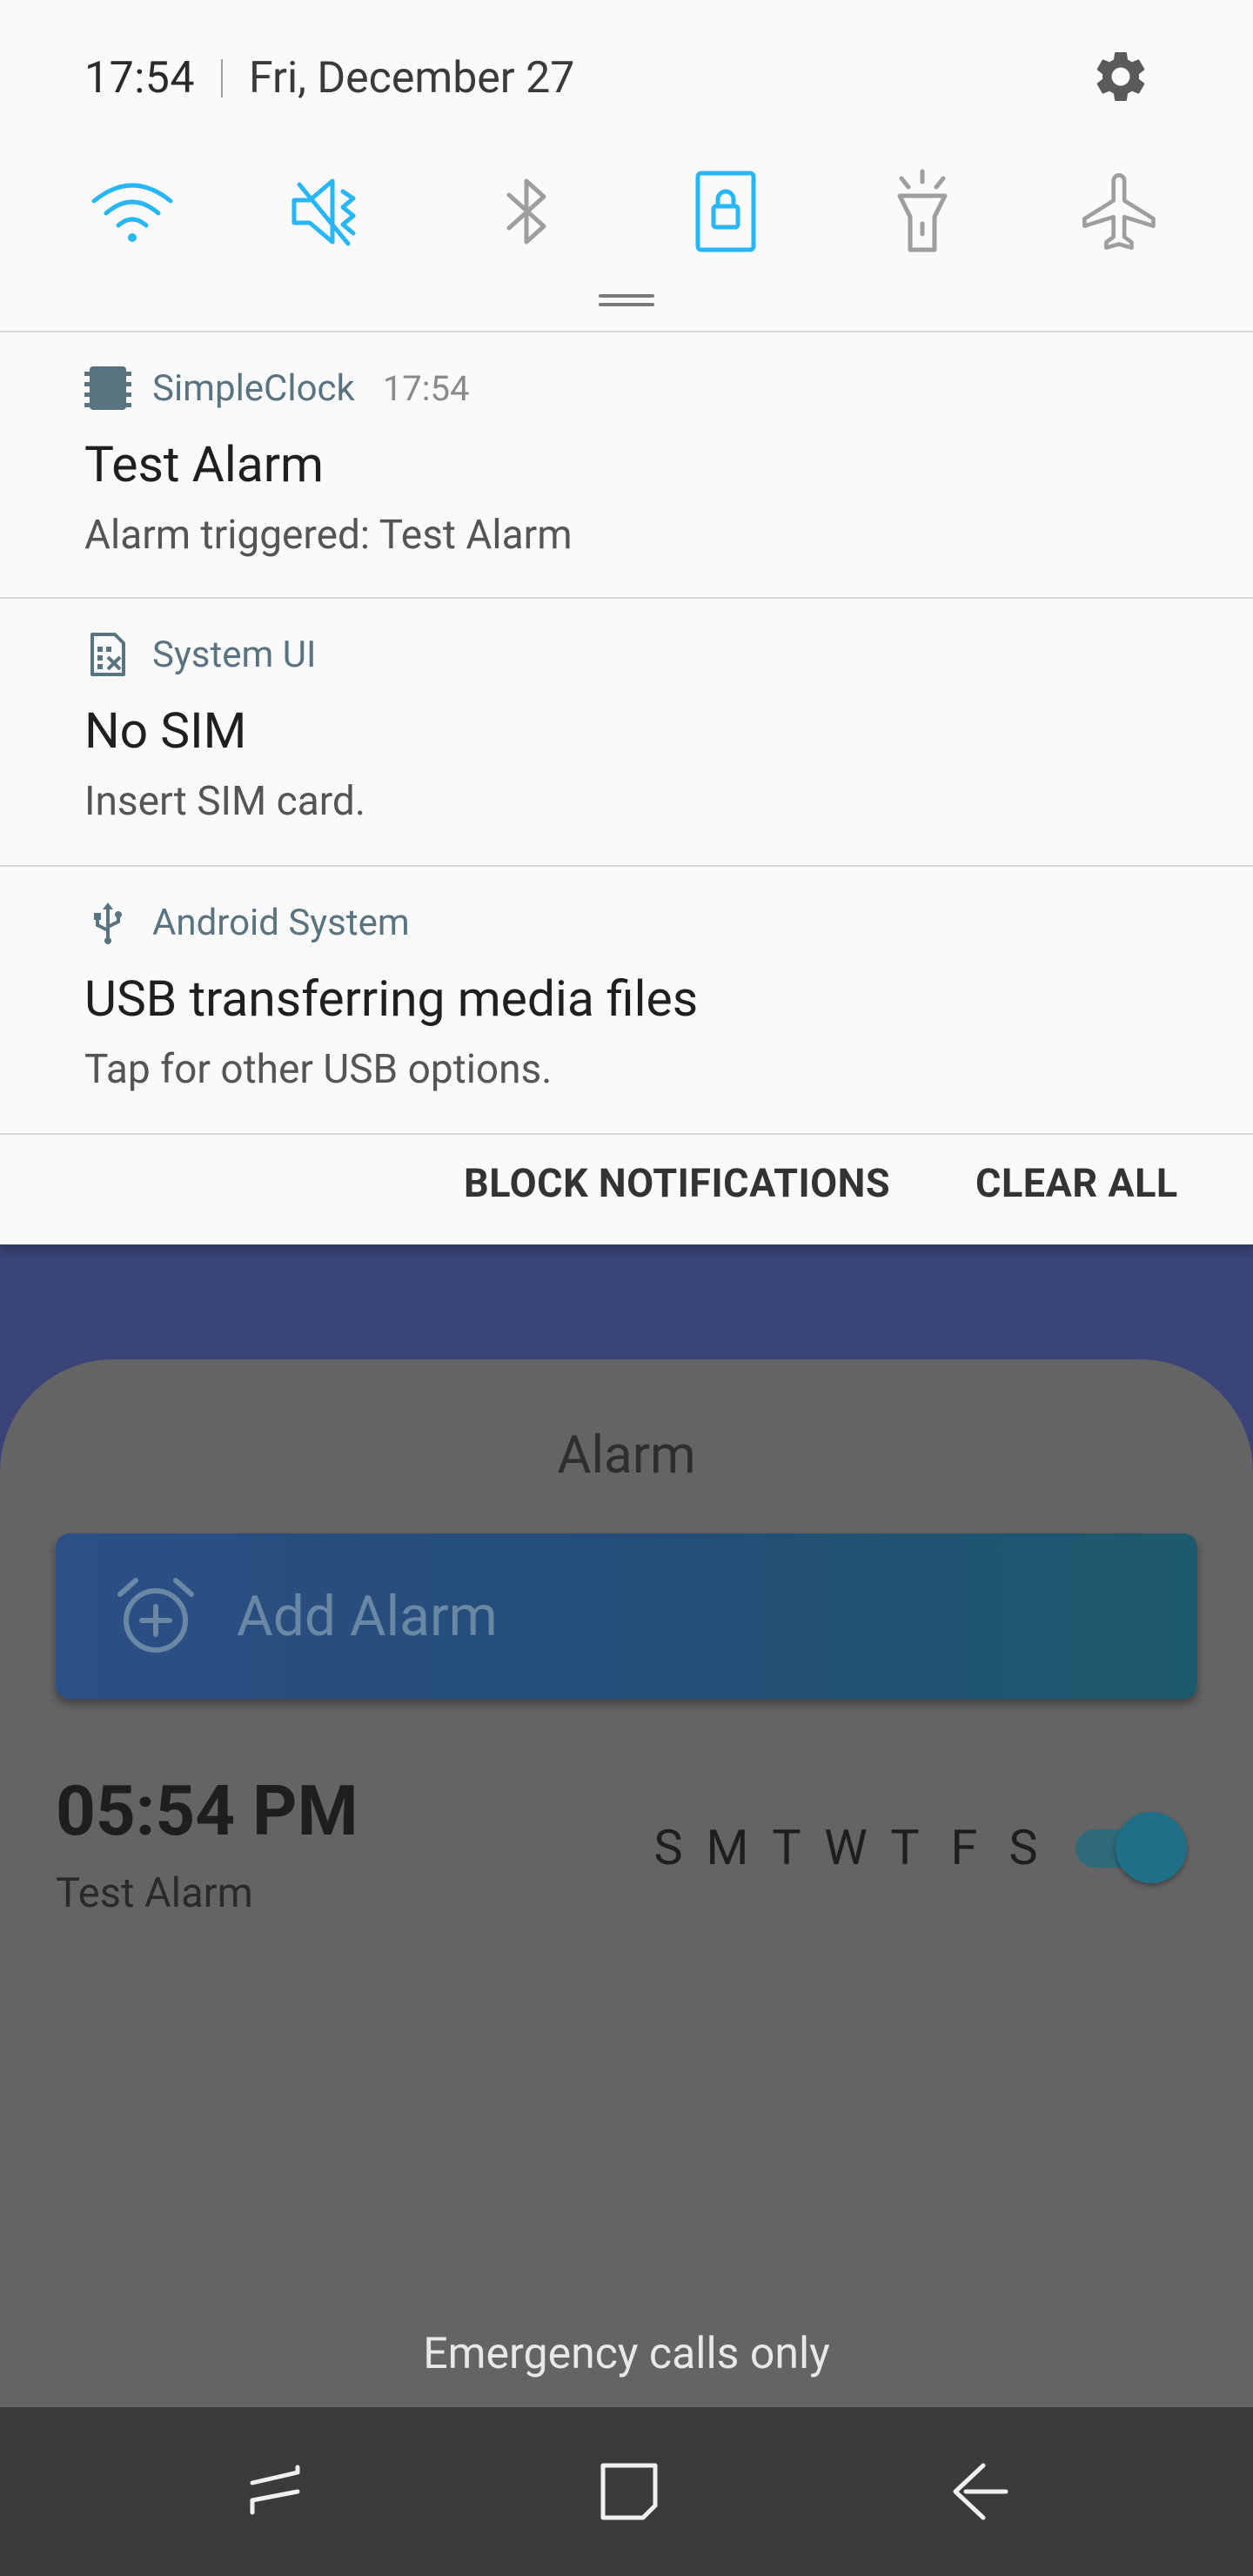  Describe the element at coordinates (140, 78) in the screenshot. I see `status-time: 17:54` at that location.